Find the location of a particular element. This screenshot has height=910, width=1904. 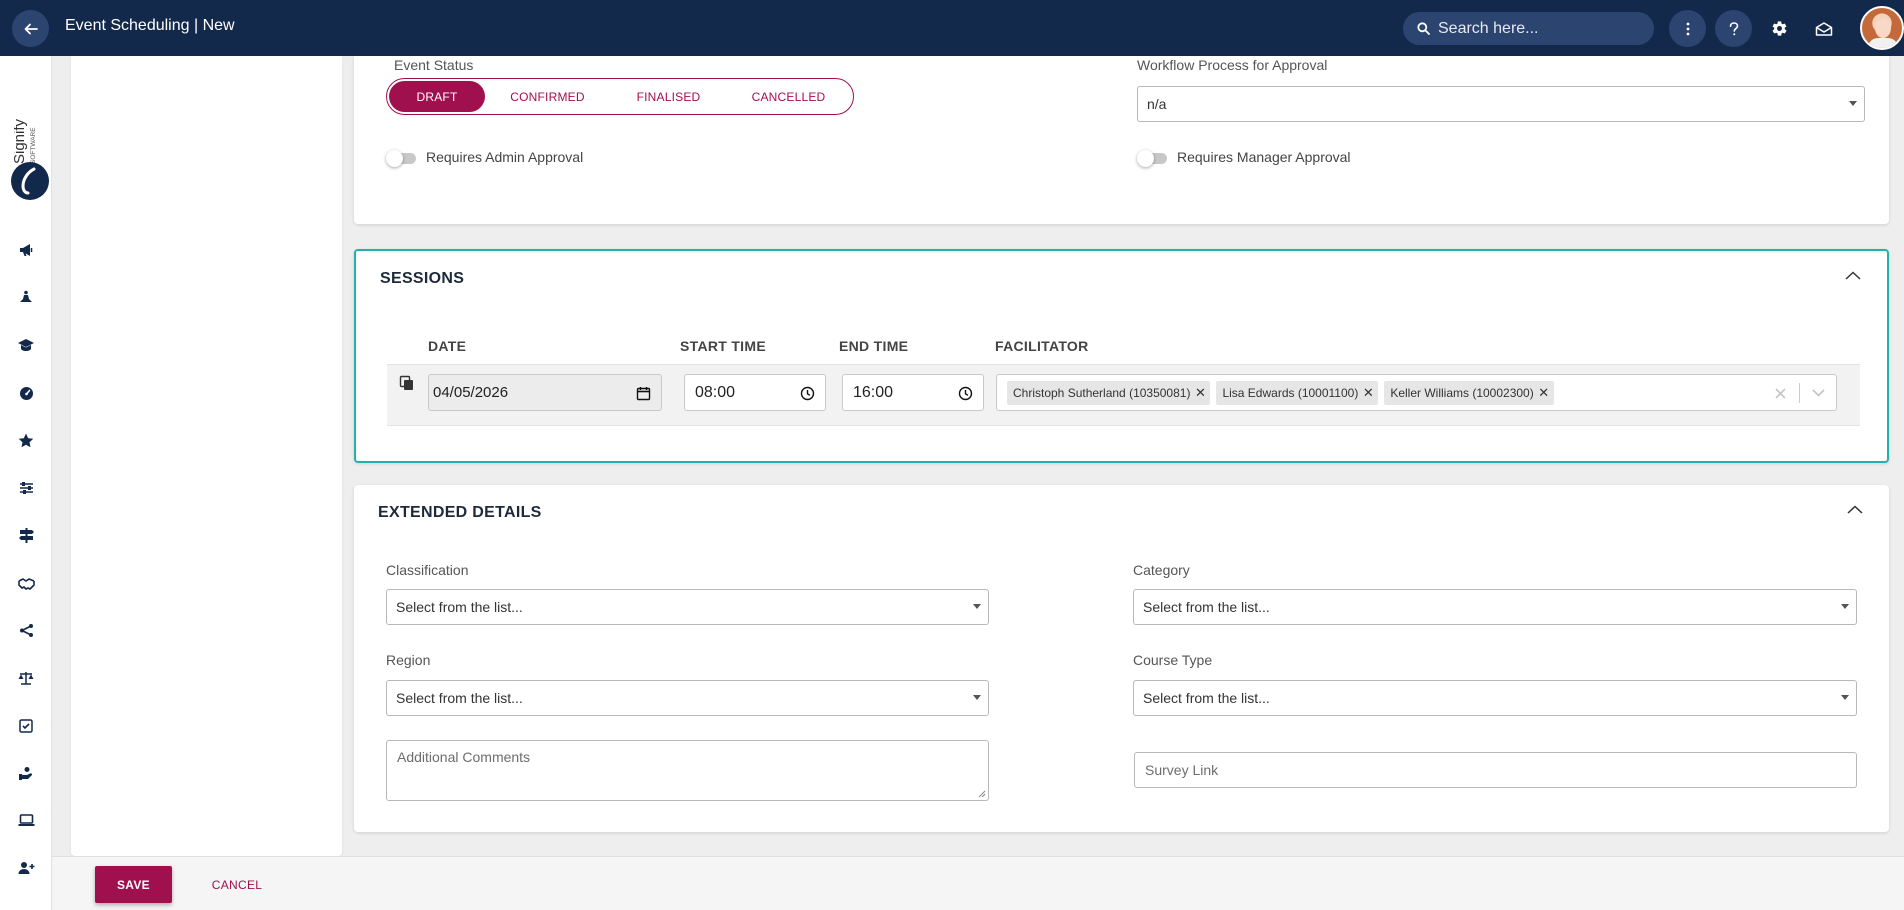

left-panel is located at coordinates (206, 456).